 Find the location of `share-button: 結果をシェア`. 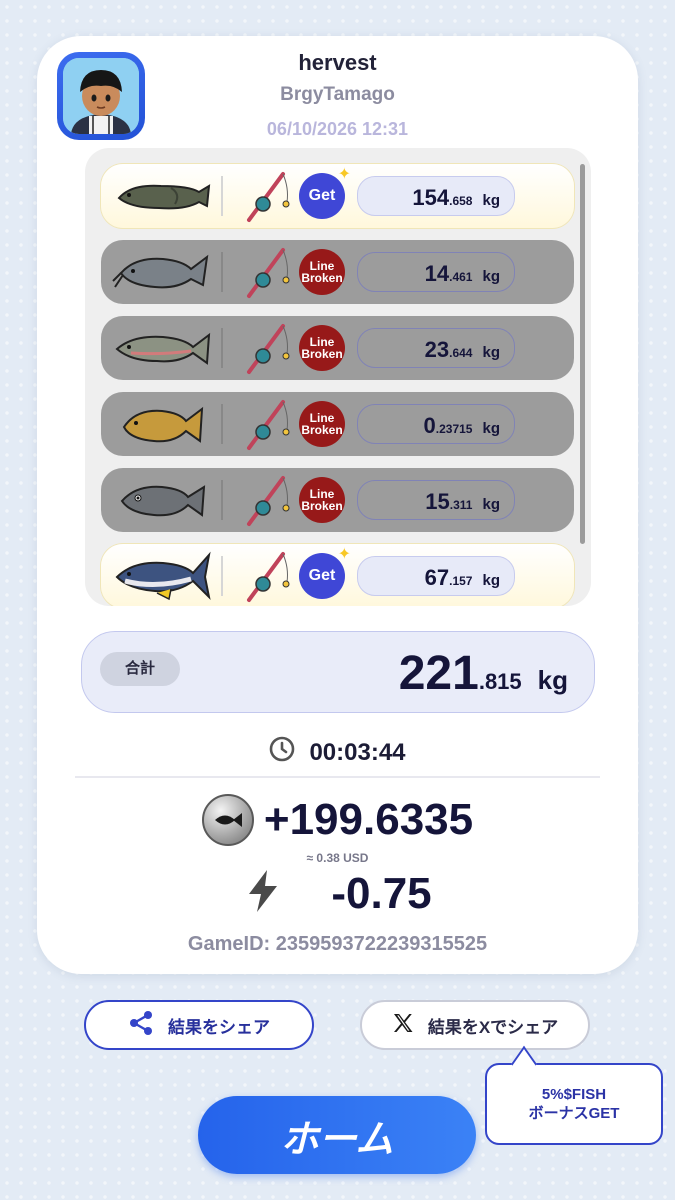

share-button: 結果をシェア is located at coordinates (199, 1025).